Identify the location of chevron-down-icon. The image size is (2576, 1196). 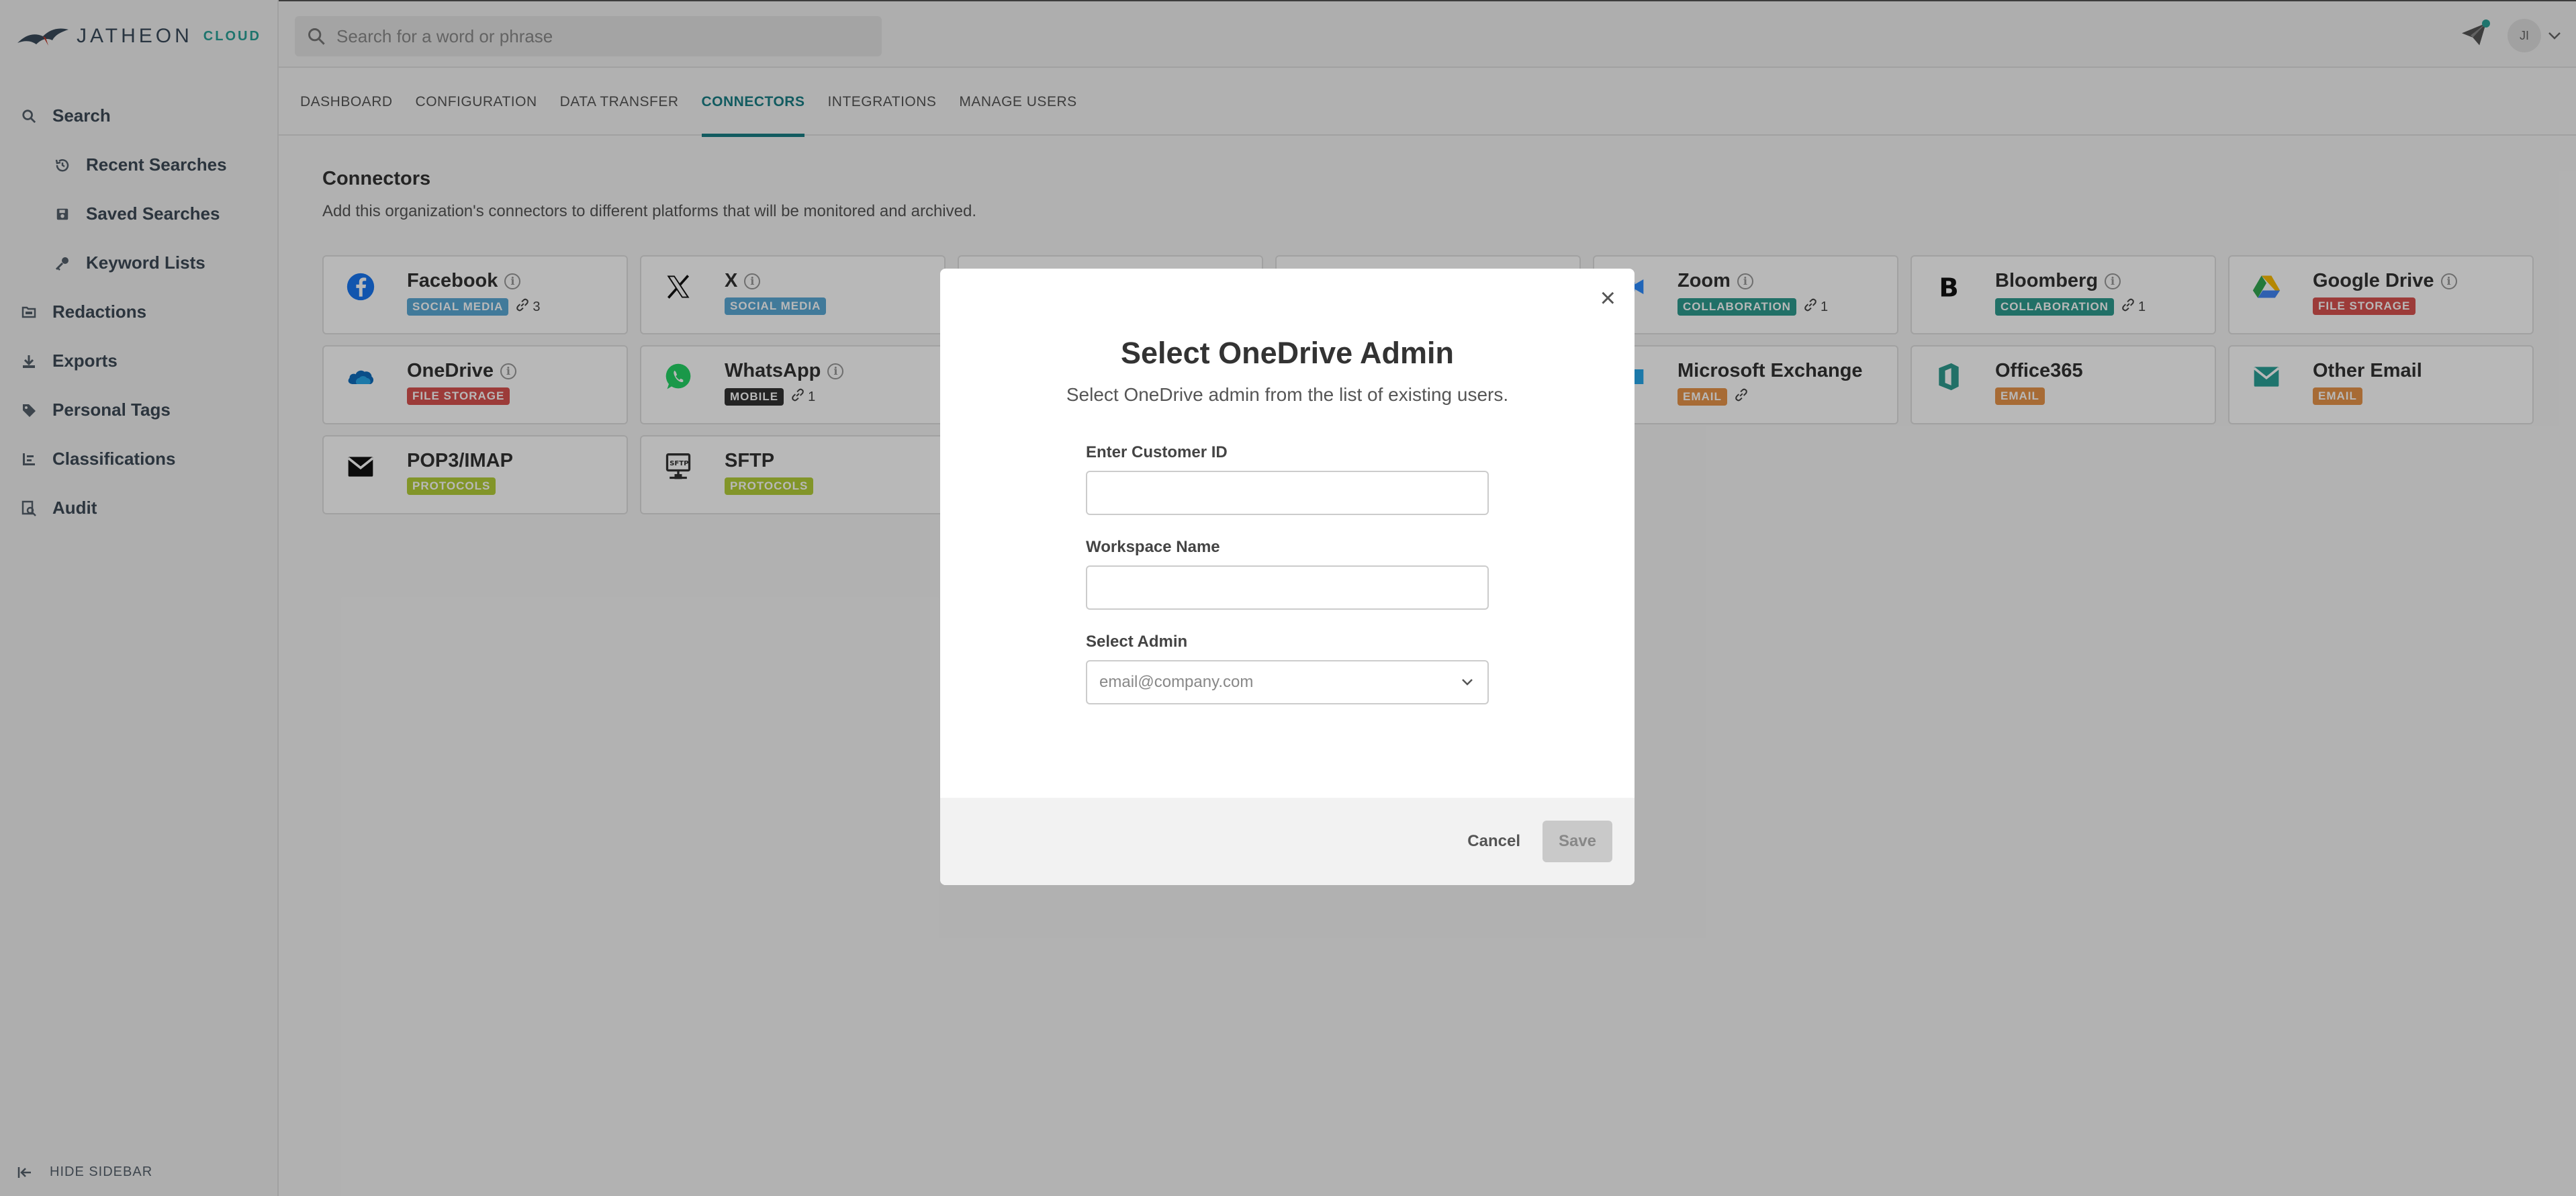
(1467, 682).